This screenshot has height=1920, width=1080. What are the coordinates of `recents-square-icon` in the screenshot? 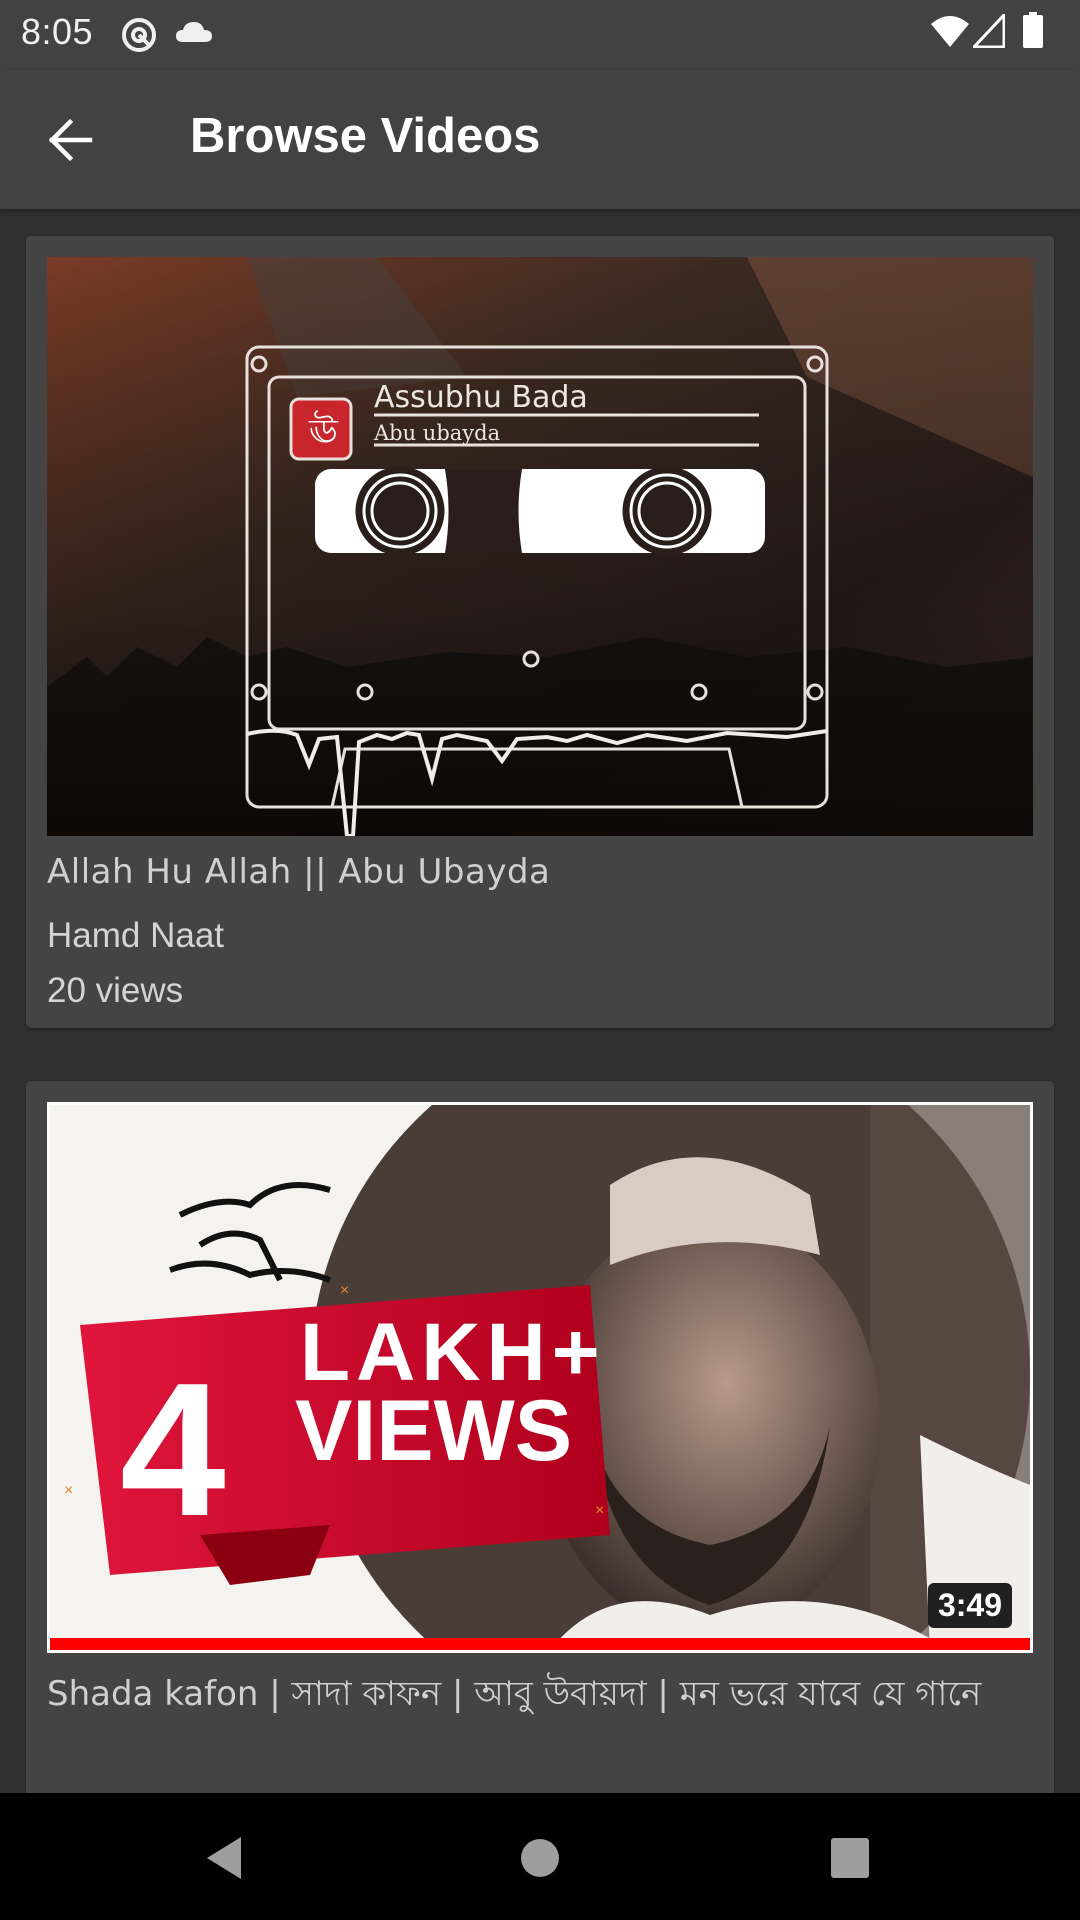 It's located at (850, 1858).